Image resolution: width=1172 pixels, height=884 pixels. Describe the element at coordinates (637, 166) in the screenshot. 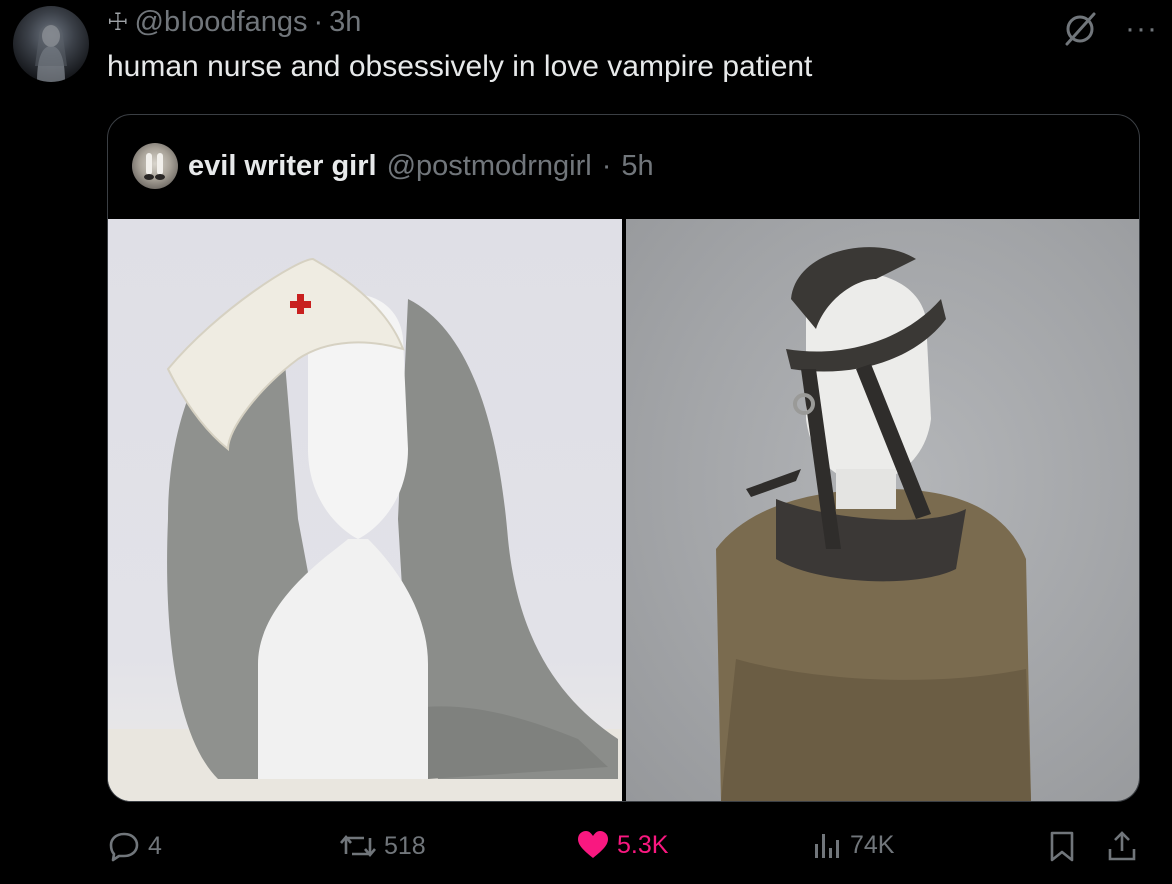

I see `quote-time: 5h` at that location.